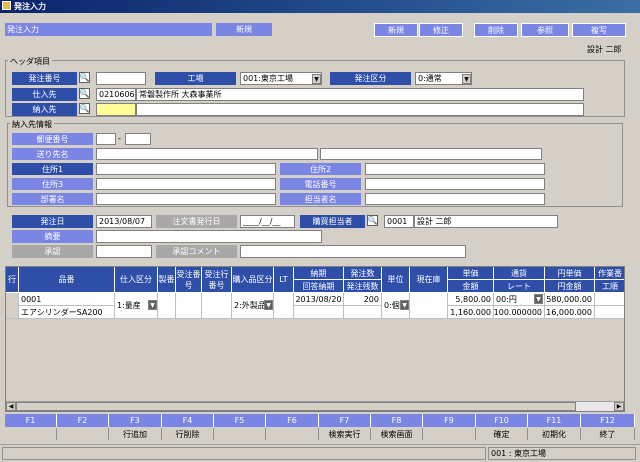 The image size is (640, 462). What do you see at coordinates (399, 221) in the screenshot?
I see `purchaser-code-input: 0001` at bounding box center [399, 221].